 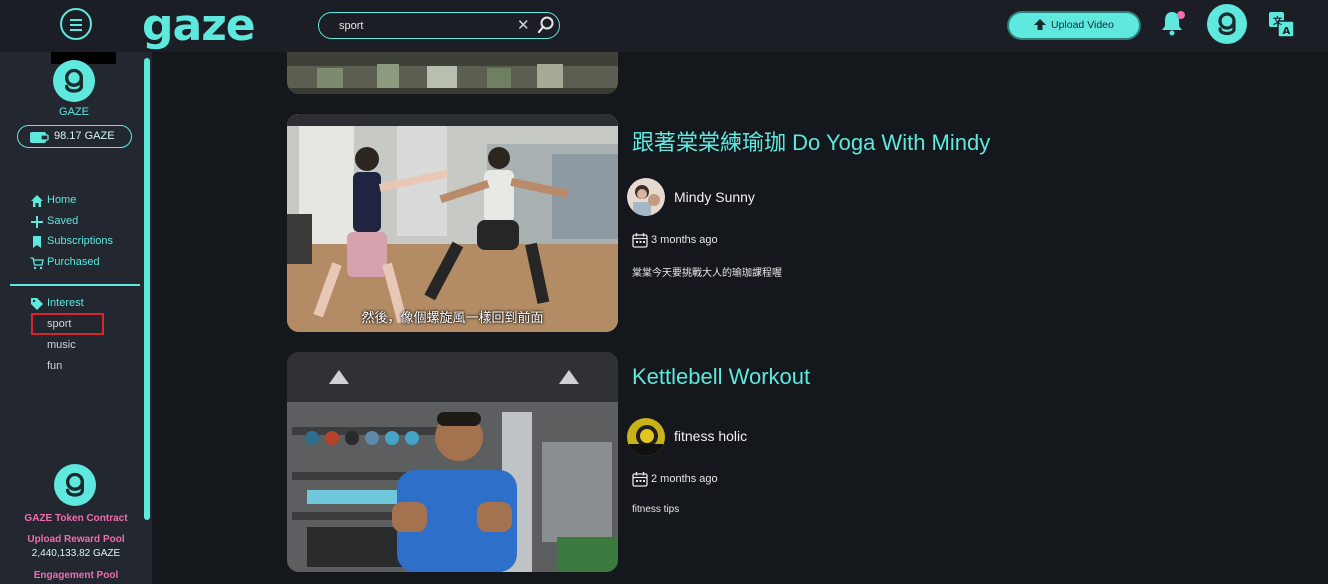 I want to click on sidebar-divider, so click(x=75, y=285).